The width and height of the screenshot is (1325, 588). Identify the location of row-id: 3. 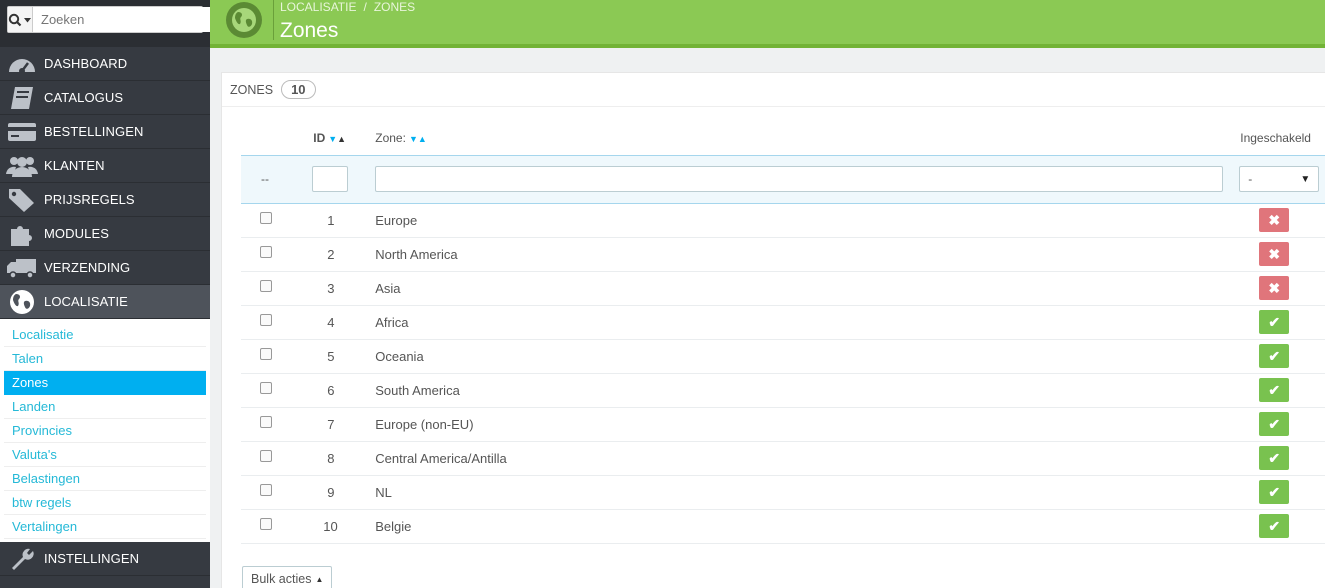
(312, 288).